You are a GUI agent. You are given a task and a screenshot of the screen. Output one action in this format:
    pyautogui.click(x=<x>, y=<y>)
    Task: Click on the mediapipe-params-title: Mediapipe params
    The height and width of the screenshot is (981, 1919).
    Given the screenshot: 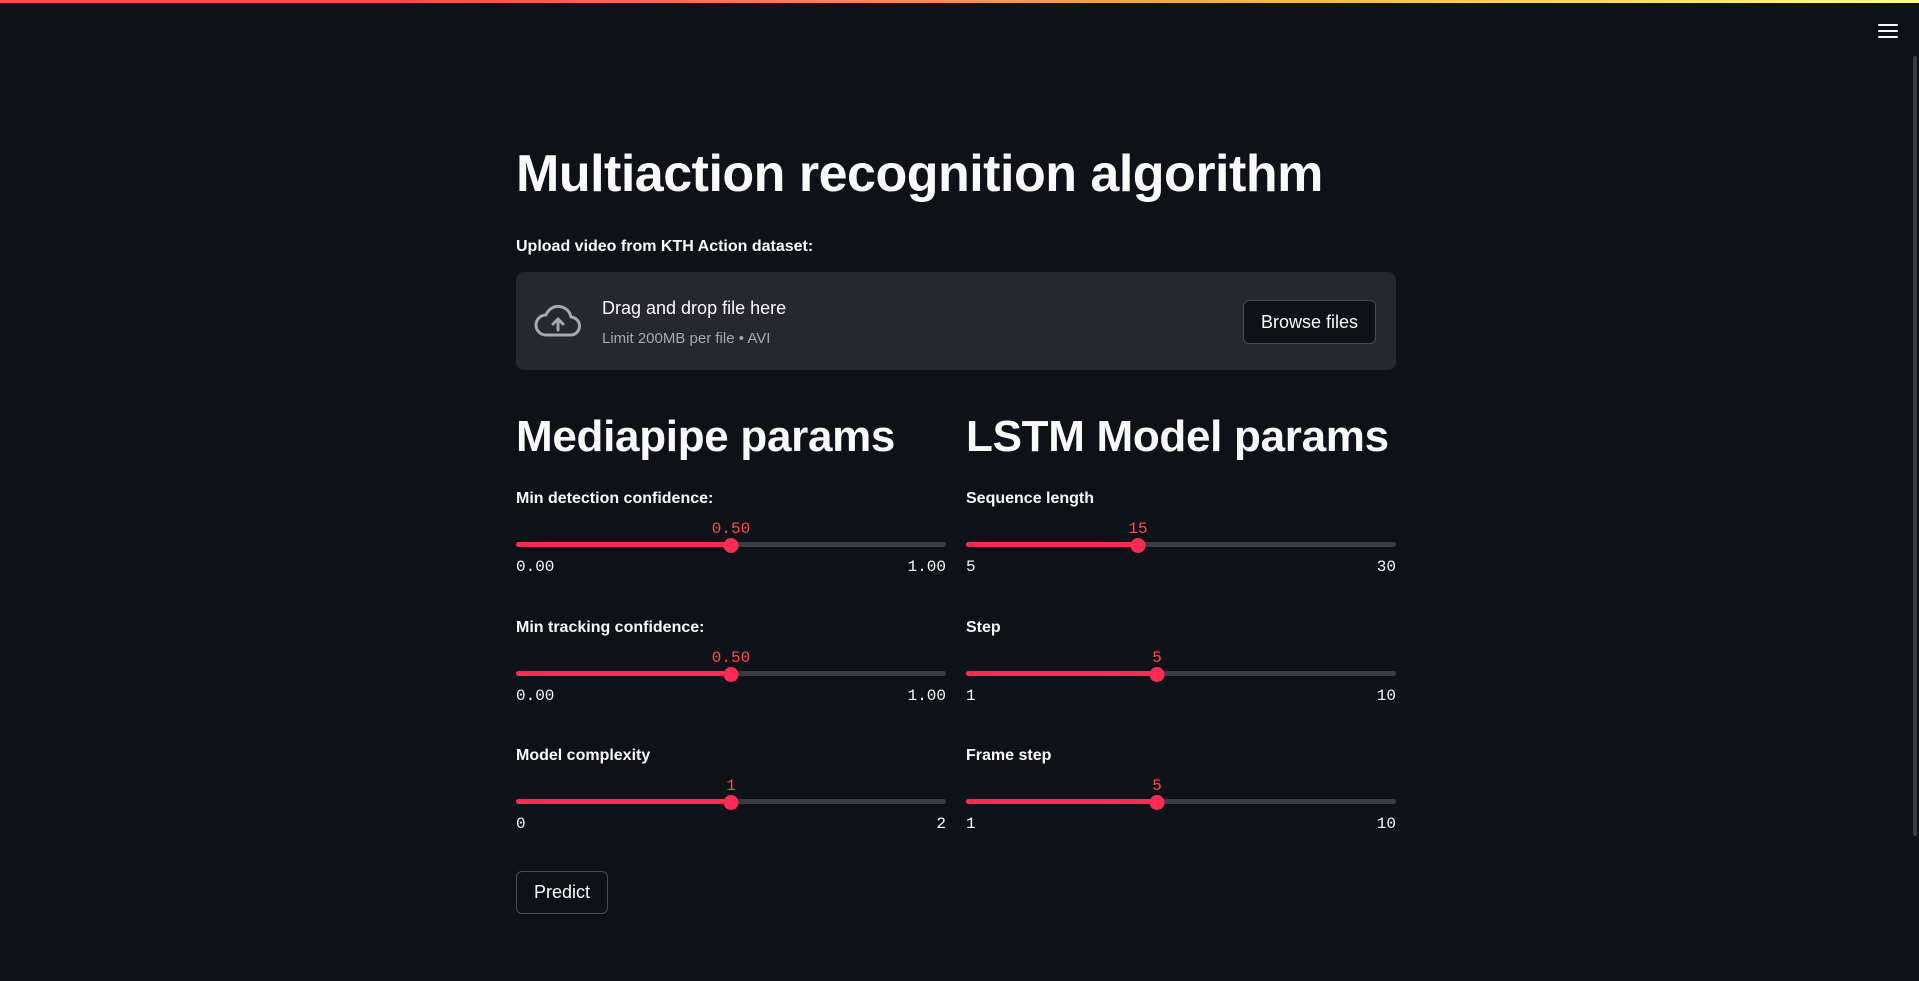 What is the action you would take?
    pyautogui.click(x=706, y=436)
    